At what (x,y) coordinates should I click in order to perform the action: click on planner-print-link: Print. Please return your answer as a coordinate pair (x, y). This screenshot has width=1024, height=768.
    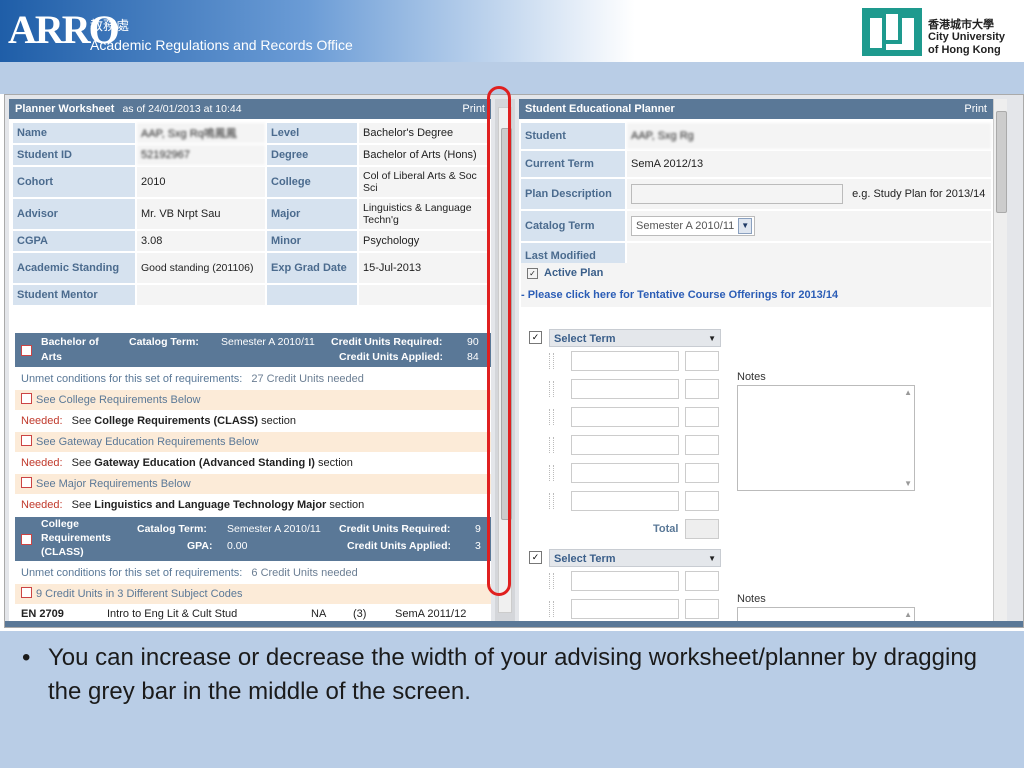
    Looking at the image, I should click on (975, 109).